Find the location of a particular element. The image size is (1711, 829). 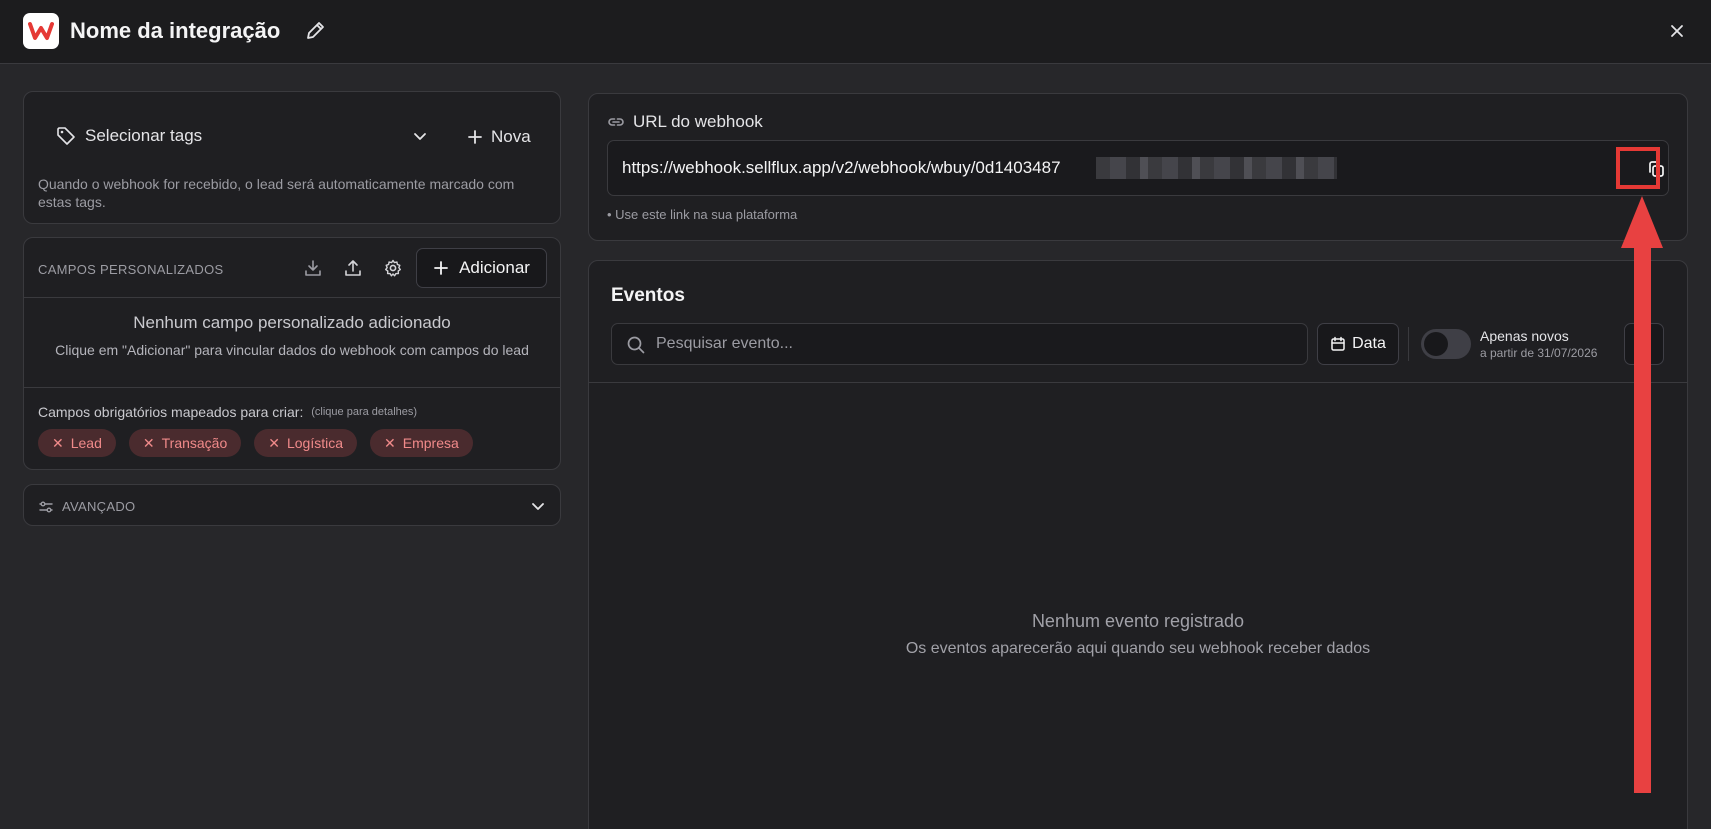

date-filter-label: Data is located at coordinates (1369, 343).